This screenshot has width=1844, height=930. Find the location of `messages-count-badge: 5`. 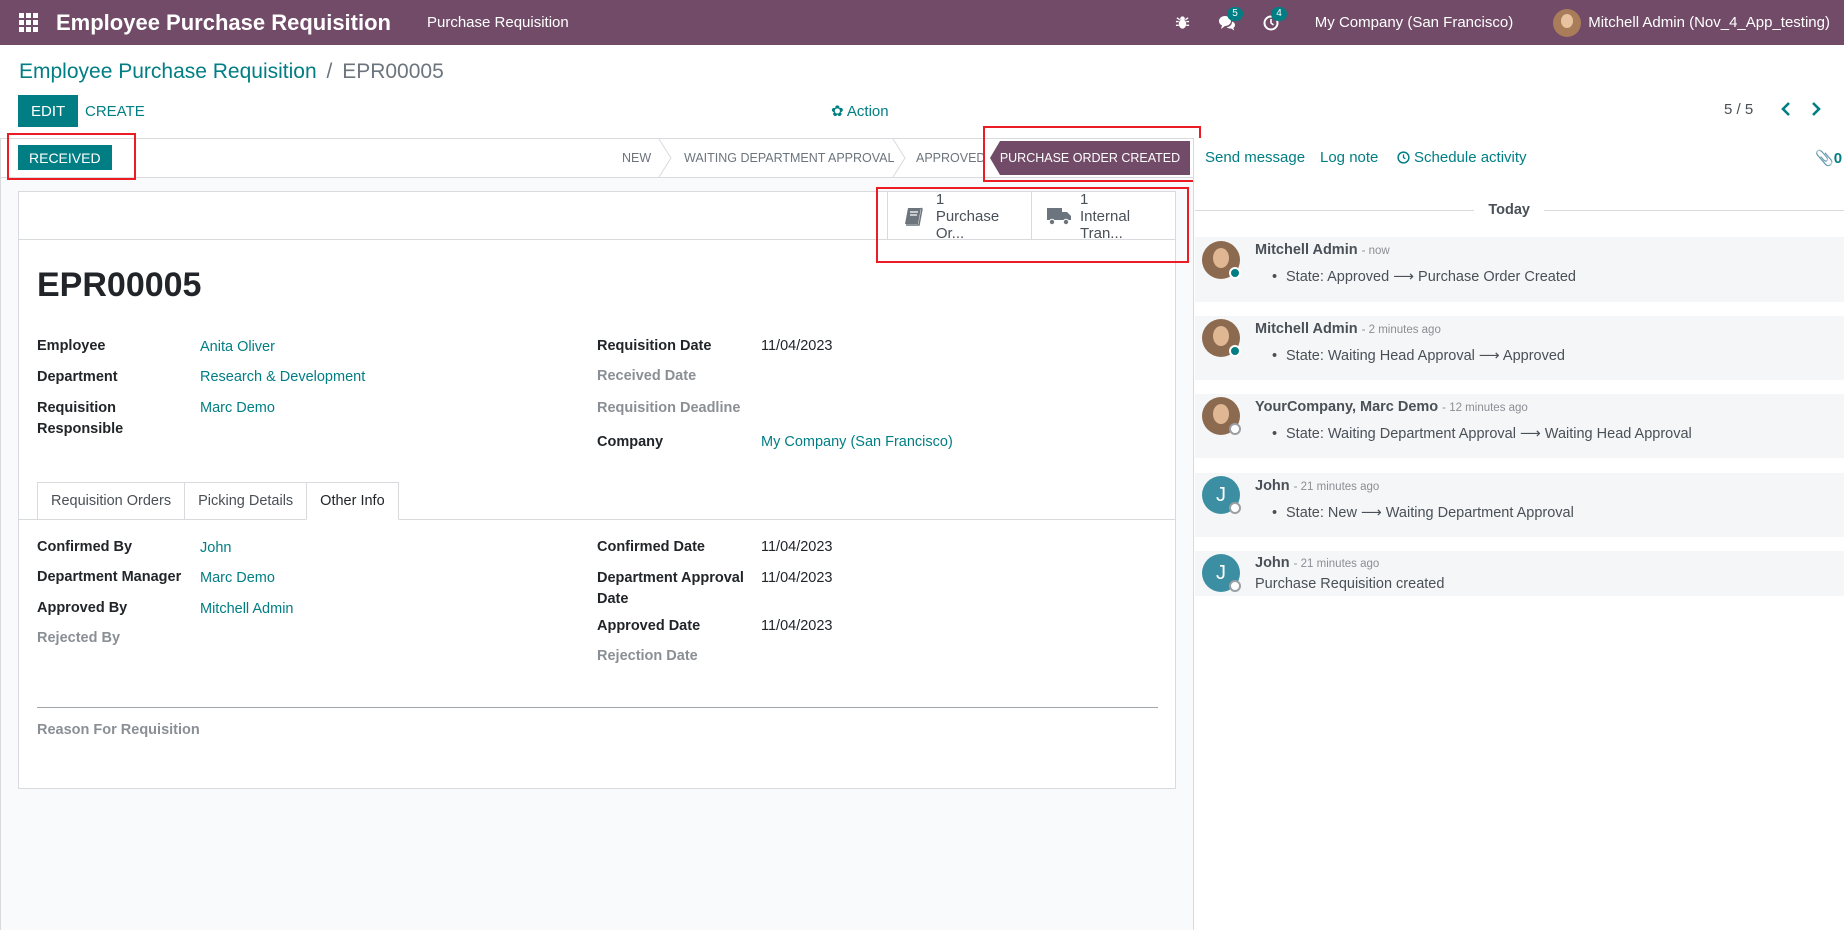

messages-count-badge: 5 is located at coordinates (1235, 14).